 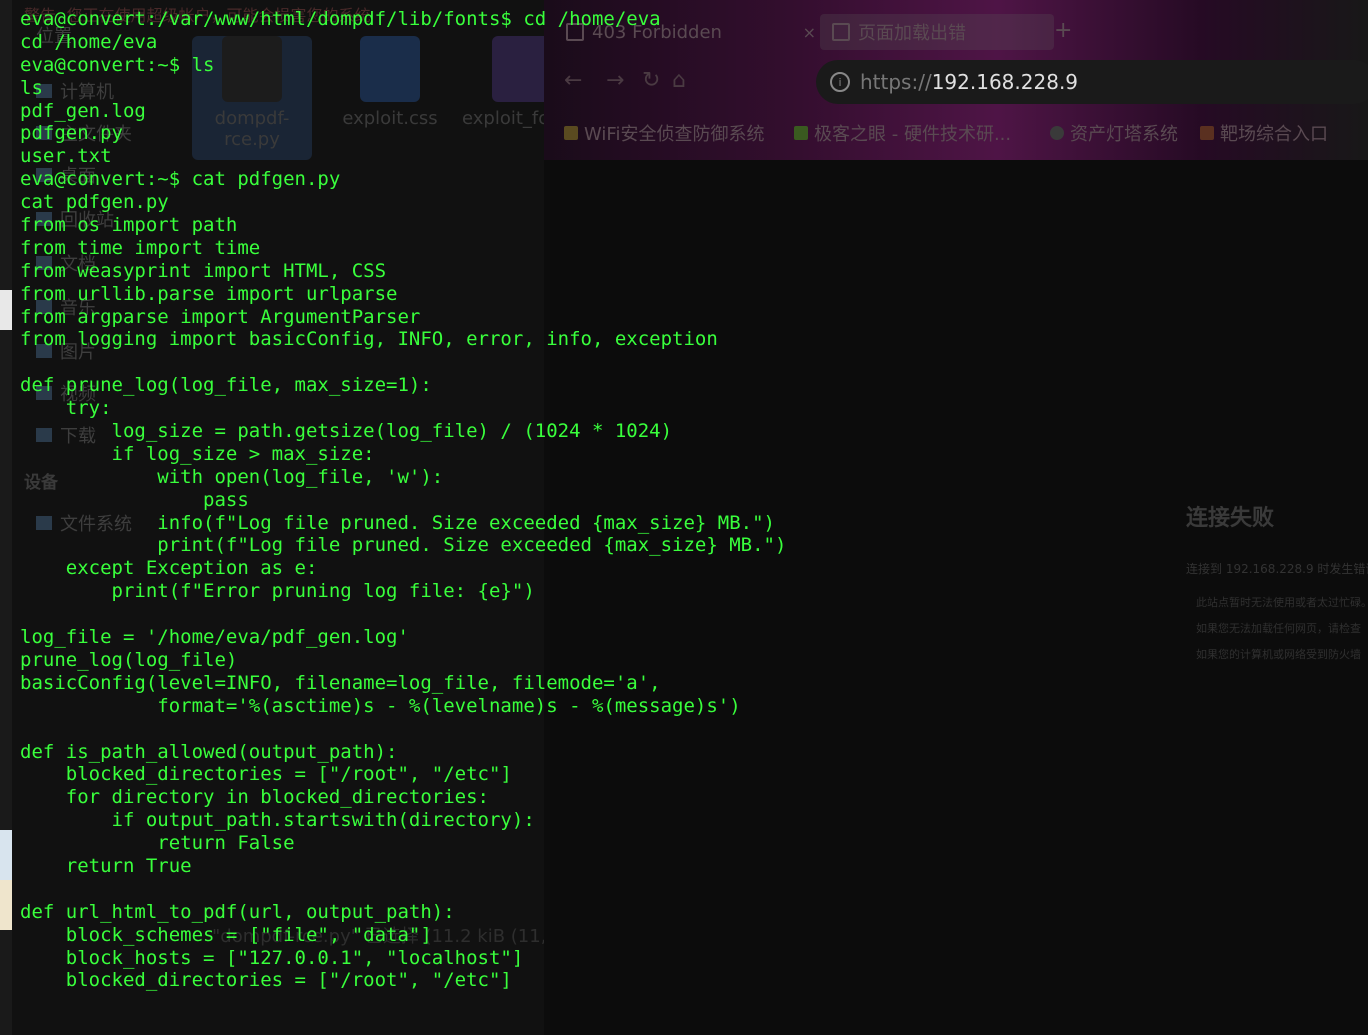 I want to click on terminal-line: except Exception as e:, so click(x=169, y=568).